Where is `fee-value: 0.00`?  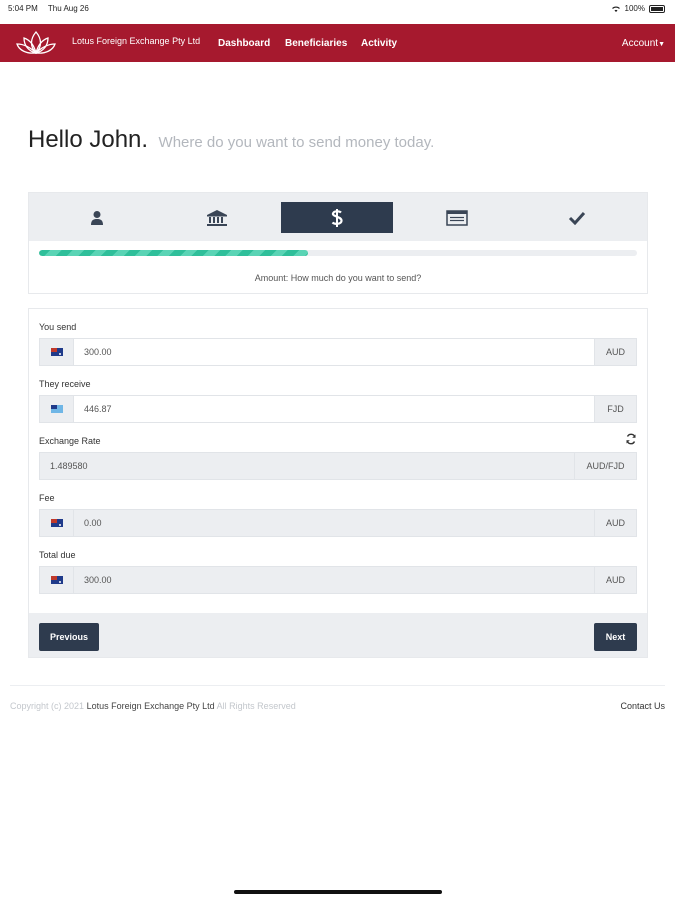 fee-value: 0.00 is located at coordinates (334, 523).